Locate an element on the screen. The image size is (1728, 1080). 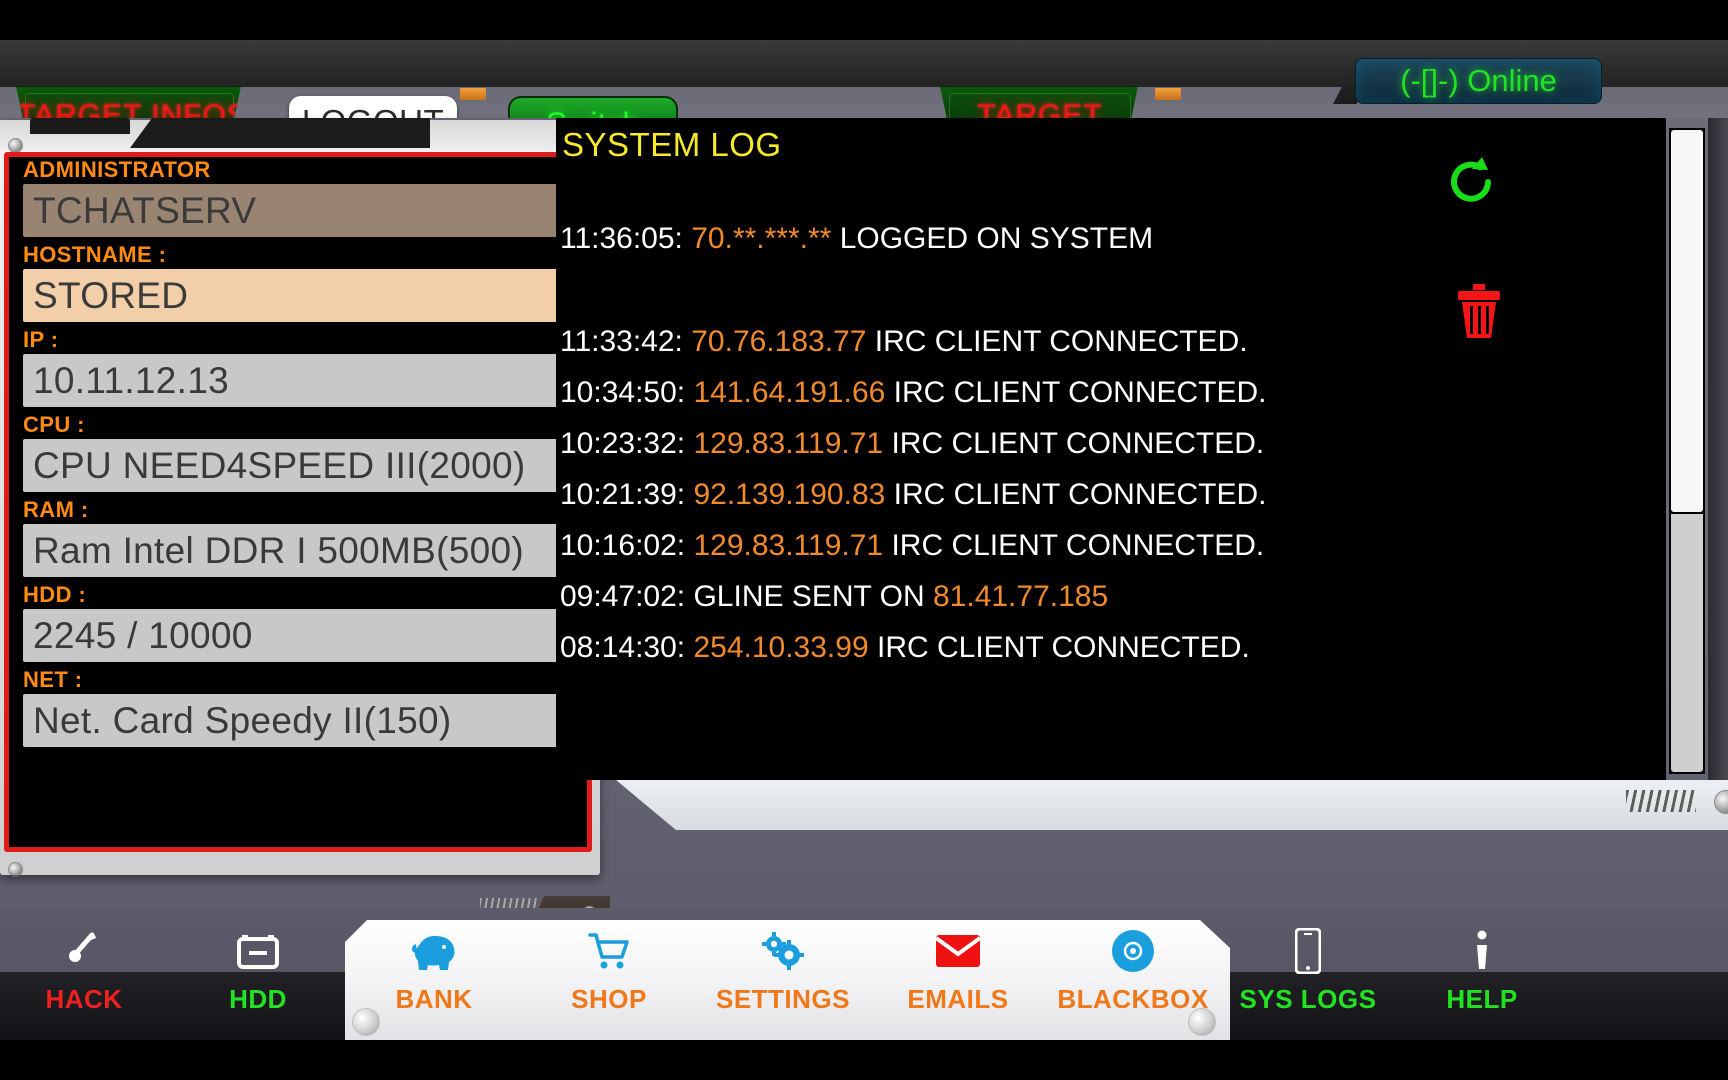
nav-item-shop: SHOP is located at coordinates (609, 971).